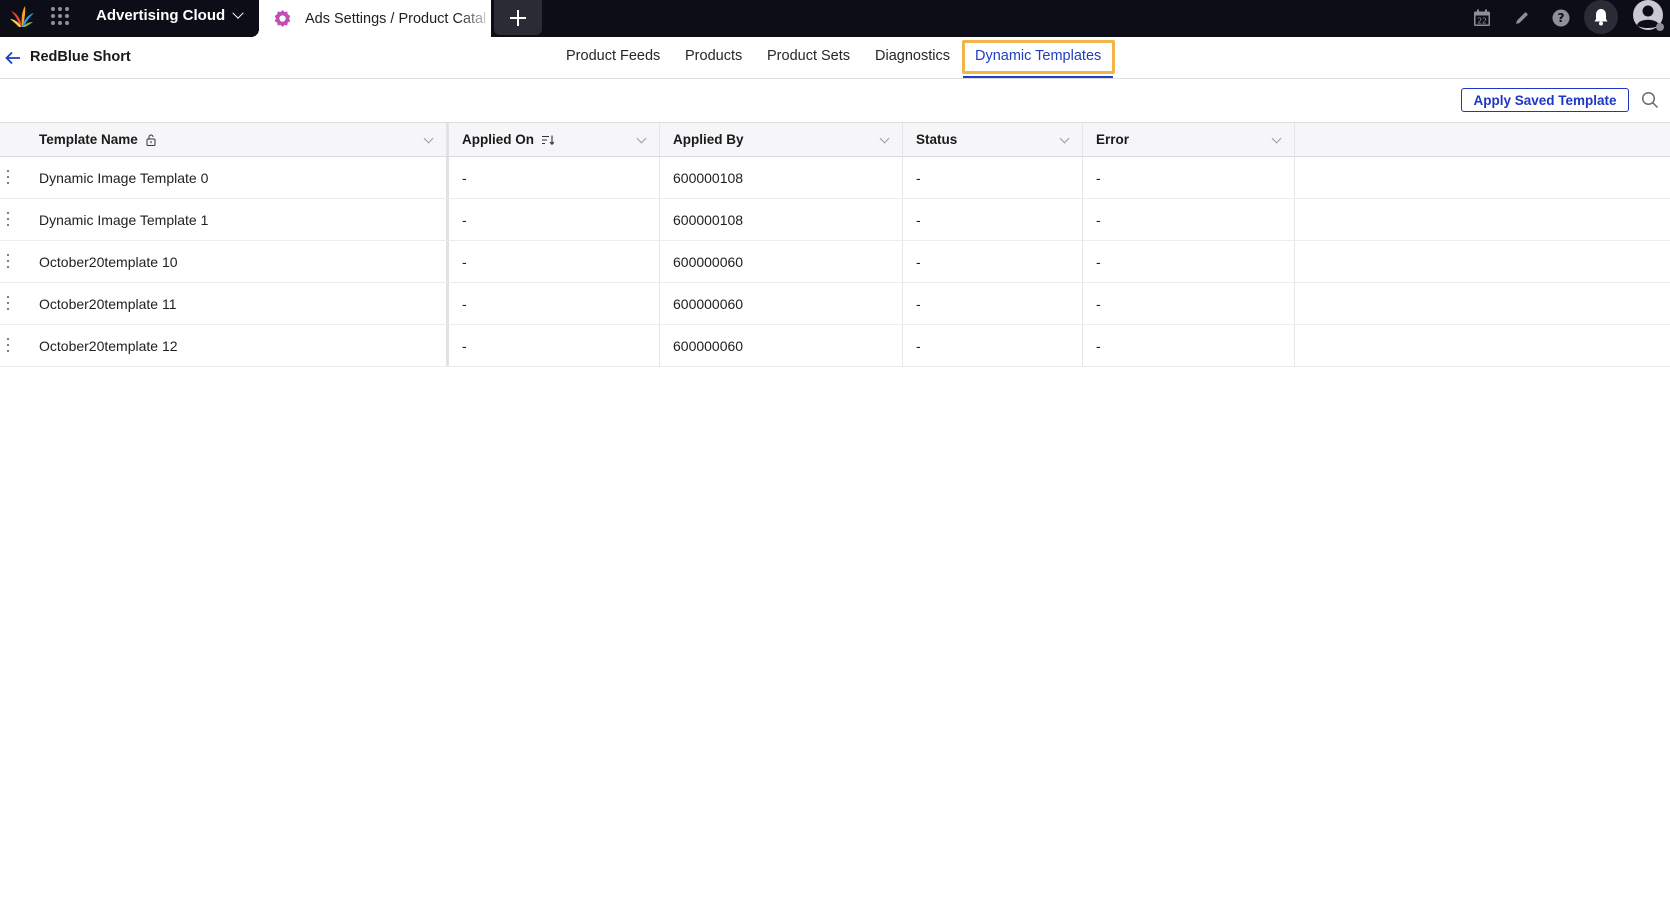 The width and height of the screenshot is (1670, 900). I want to click on tab-products: Products, so click(713, 56).